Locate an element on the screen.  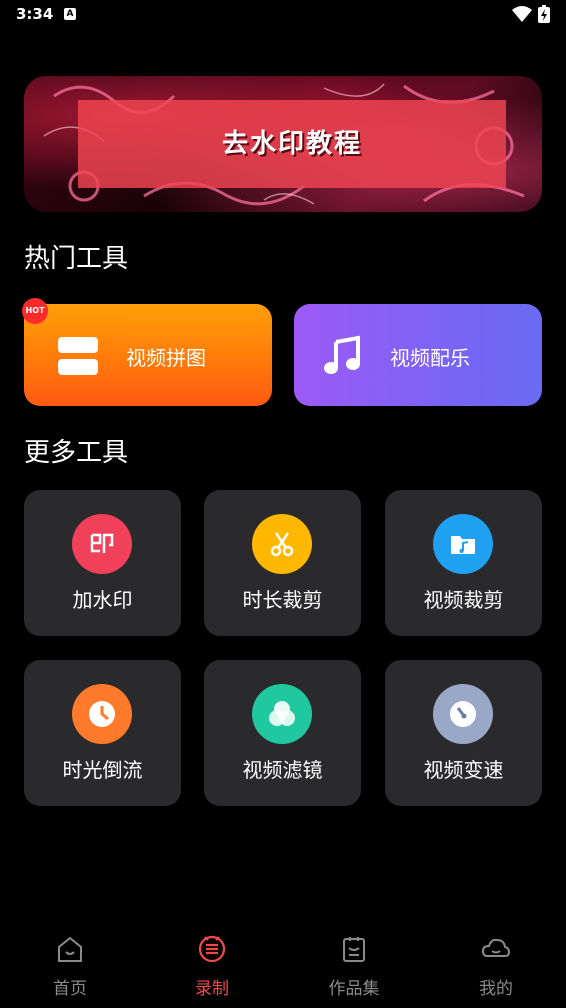
video-speed-button: 视频变速 is located at coordinates (463, 733).